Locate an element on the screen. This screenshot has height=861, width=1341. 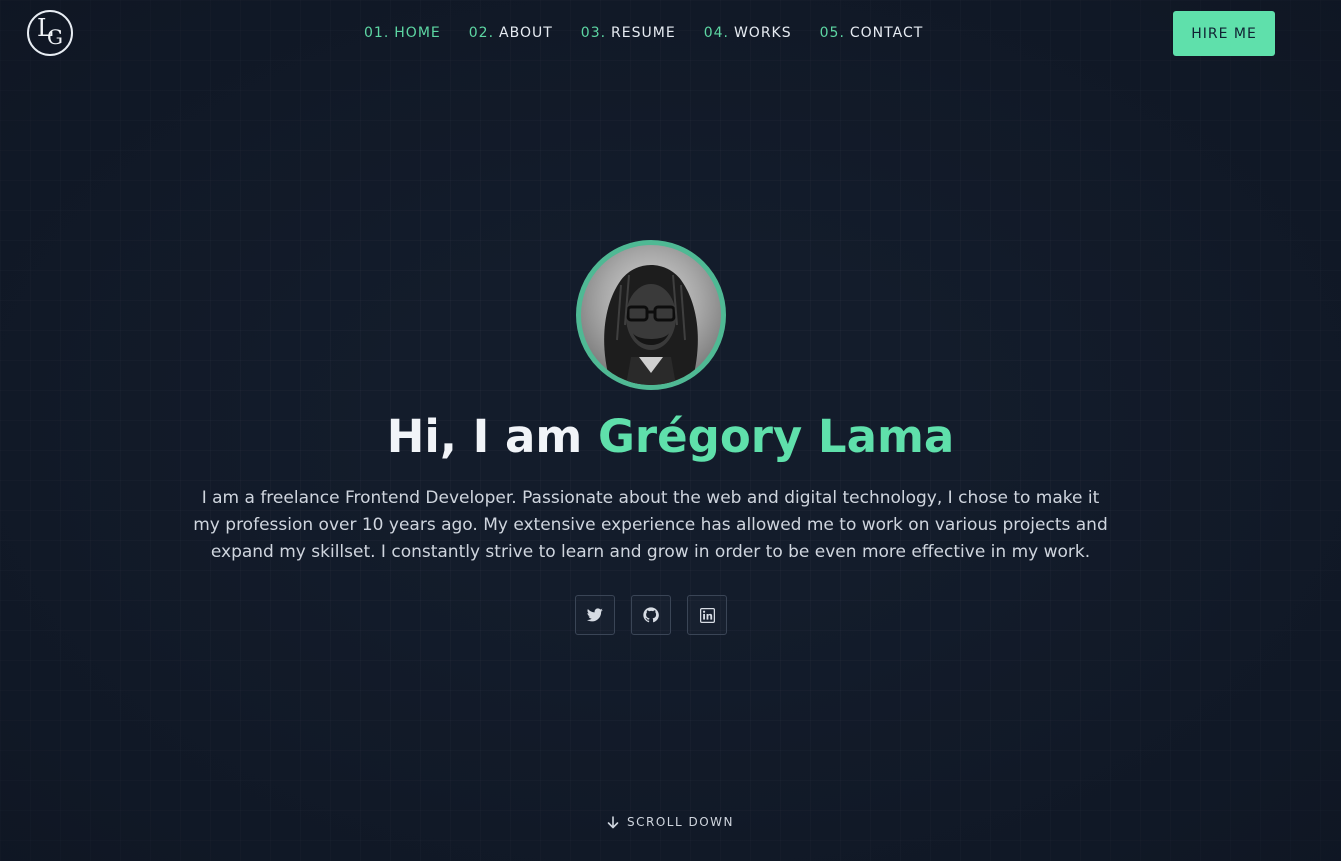
hire-me-button: HIRE ME is located at coordinates (1224, 33).